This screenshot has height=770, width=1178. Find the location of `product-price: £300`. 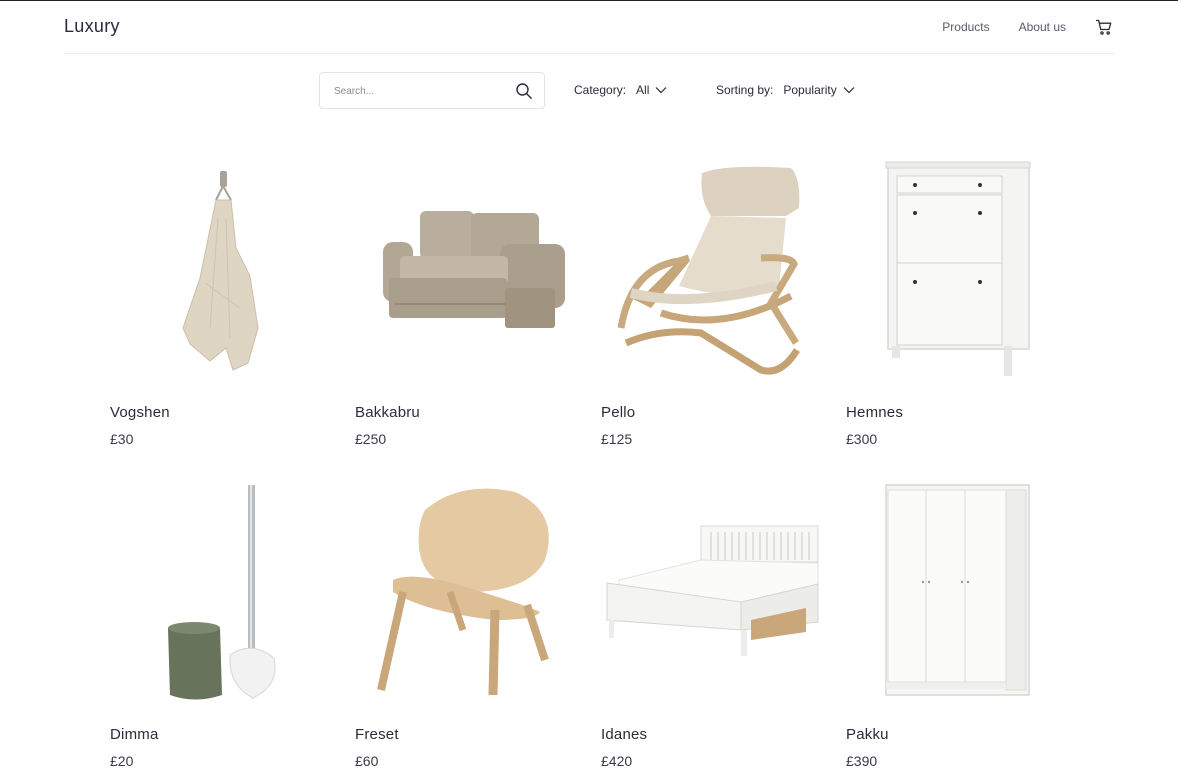

product-price: £300 is located at coordinates (862, 439).